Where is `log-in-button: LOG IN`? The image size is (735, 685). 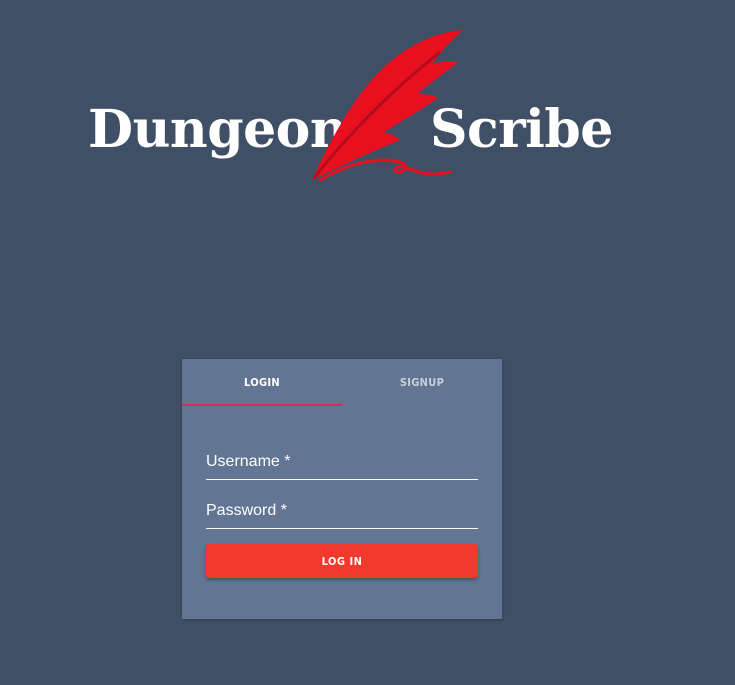
log-in-button: LOG IN is located at coordinates (342, 561).